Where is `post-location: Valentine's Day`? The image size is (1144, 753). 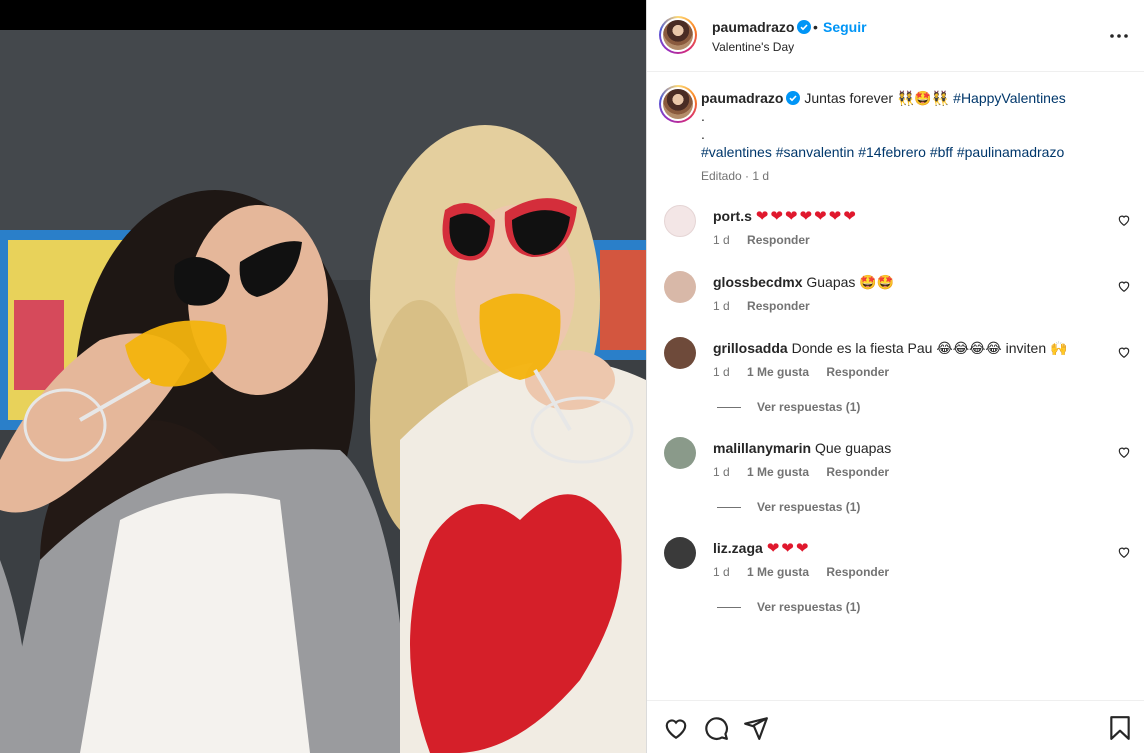 post-location: Valentine's Day is located at coordinates (753, 47).